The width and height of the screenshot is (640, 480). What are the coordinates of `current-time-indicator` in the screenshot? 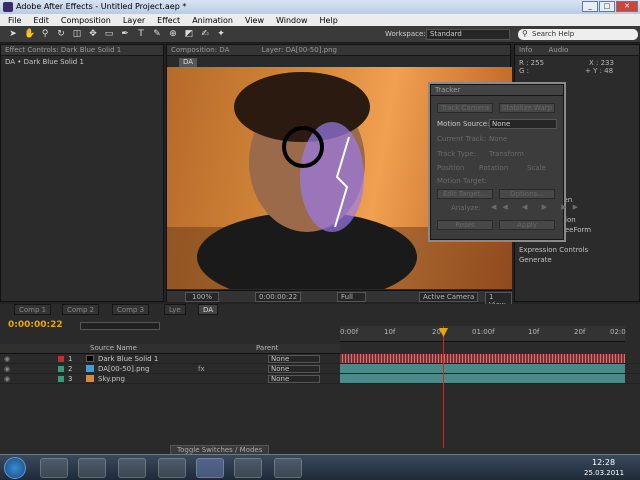 It's located at (443, 387).